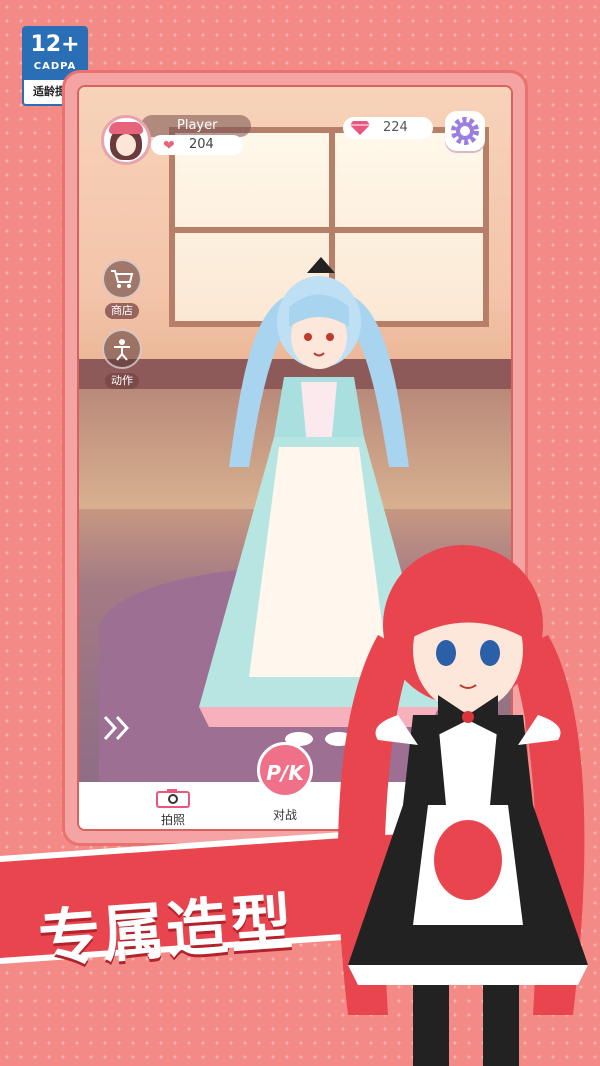 Image resolution: width=600 pixels, height=1066 pixels. I want to click on photo-label: 拍照, so click(172, 820).